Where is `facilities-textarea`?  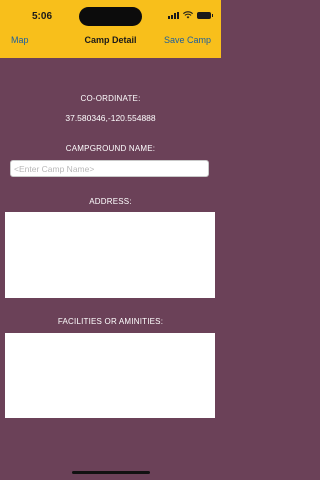 facilities-textarea is located at coordinates (110, 375).